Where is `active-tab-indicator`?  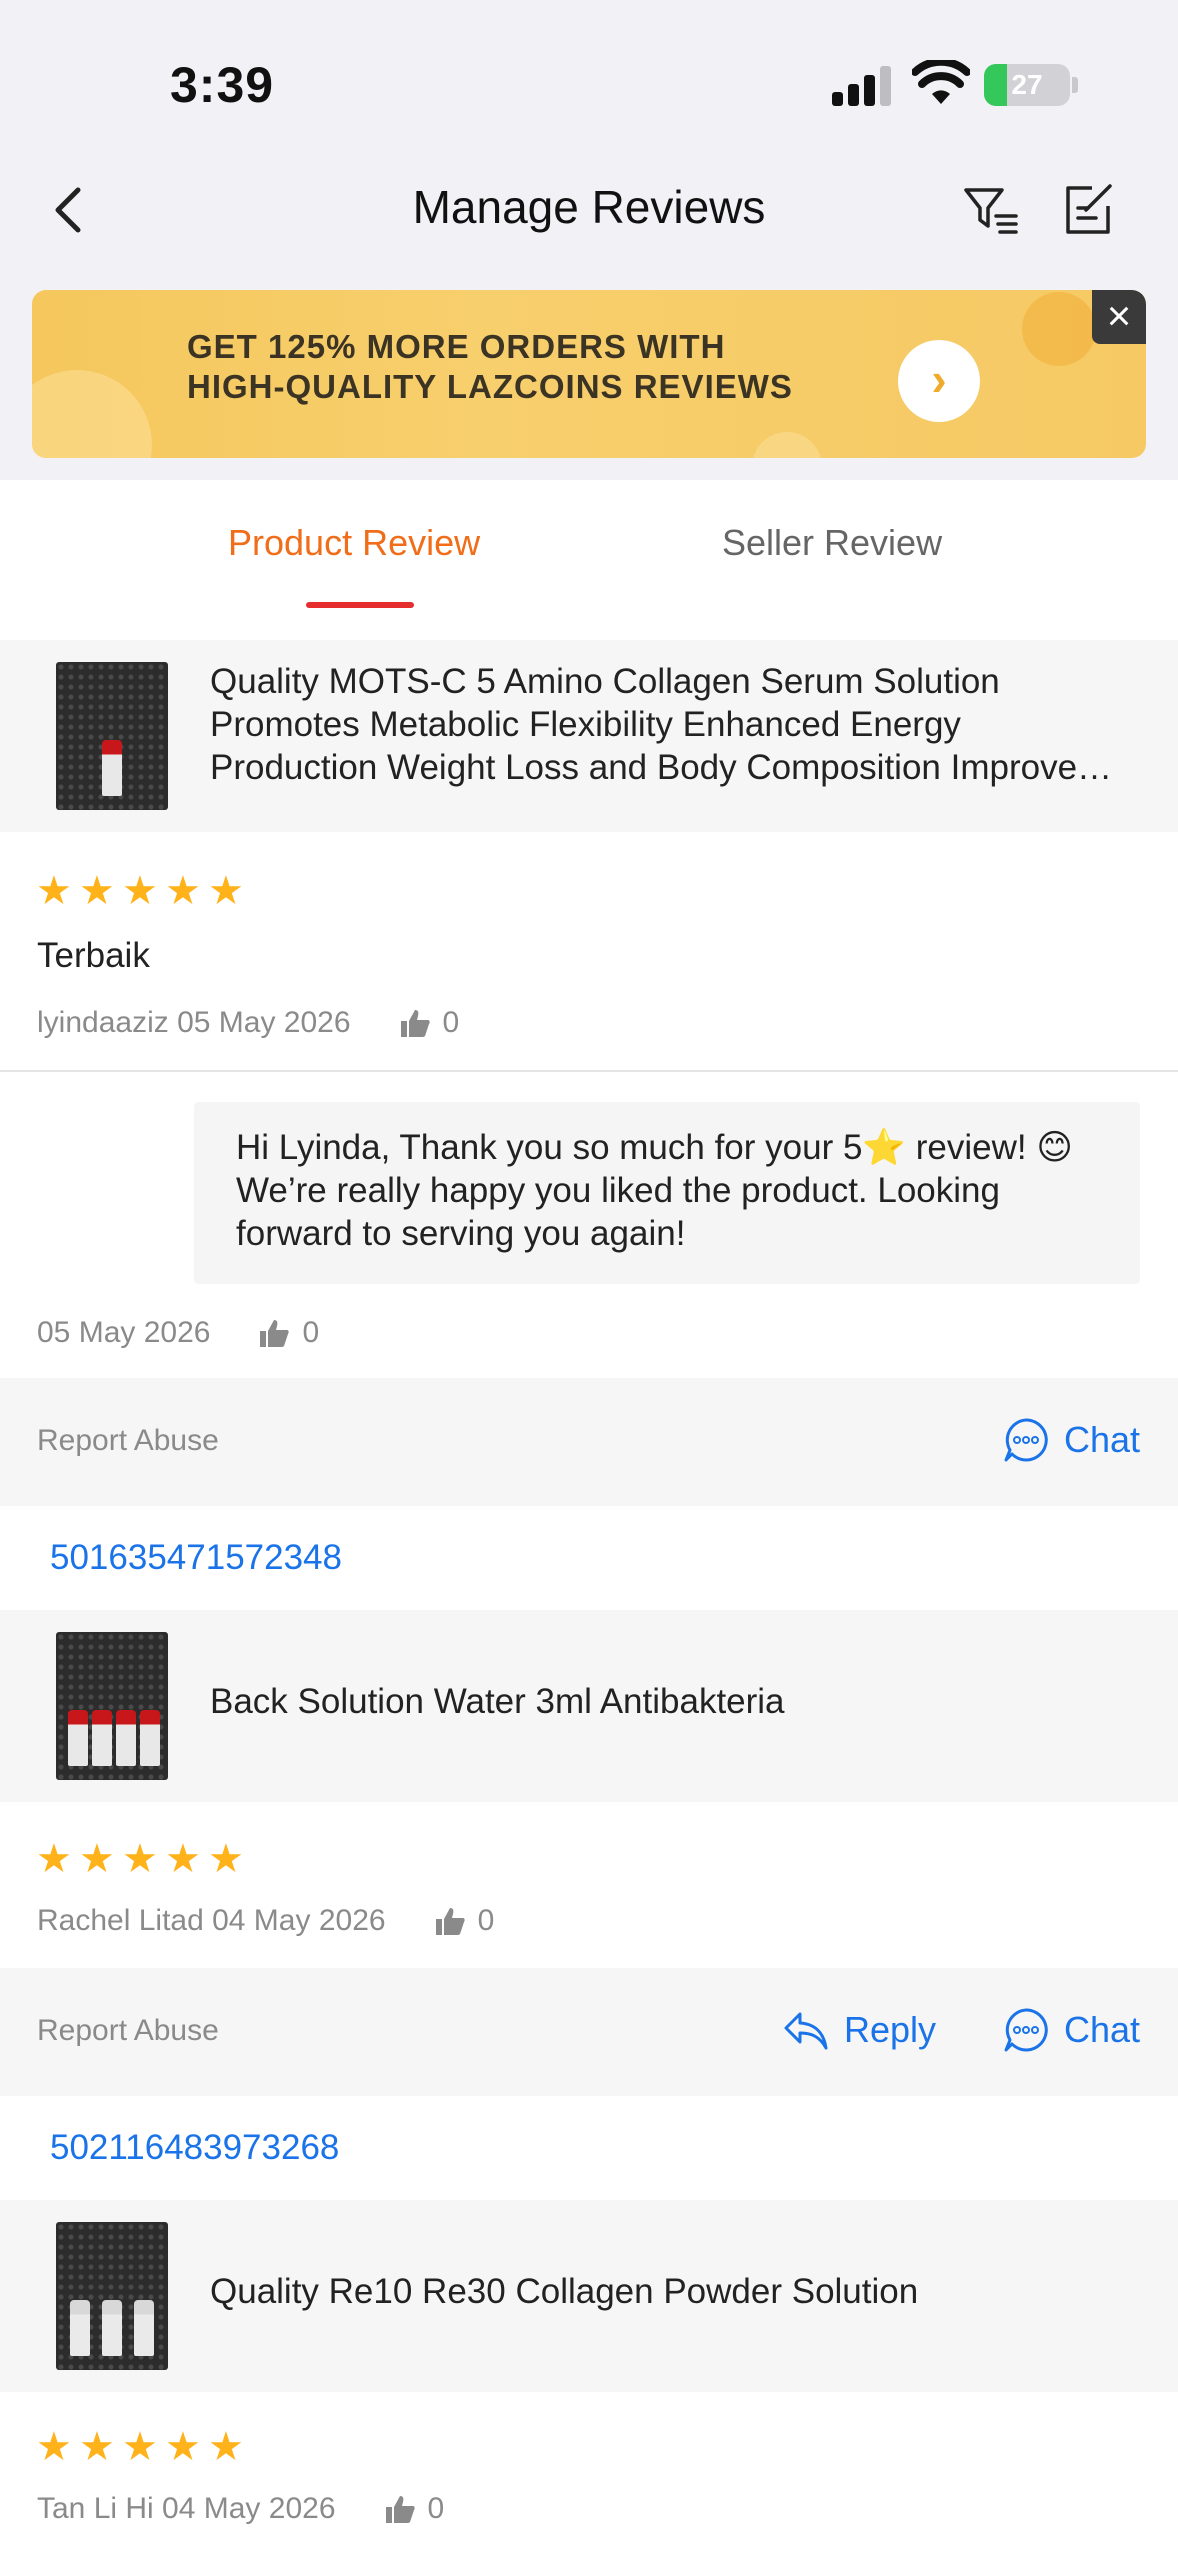 active-tab-indicator is located at coordinates (360, 605).